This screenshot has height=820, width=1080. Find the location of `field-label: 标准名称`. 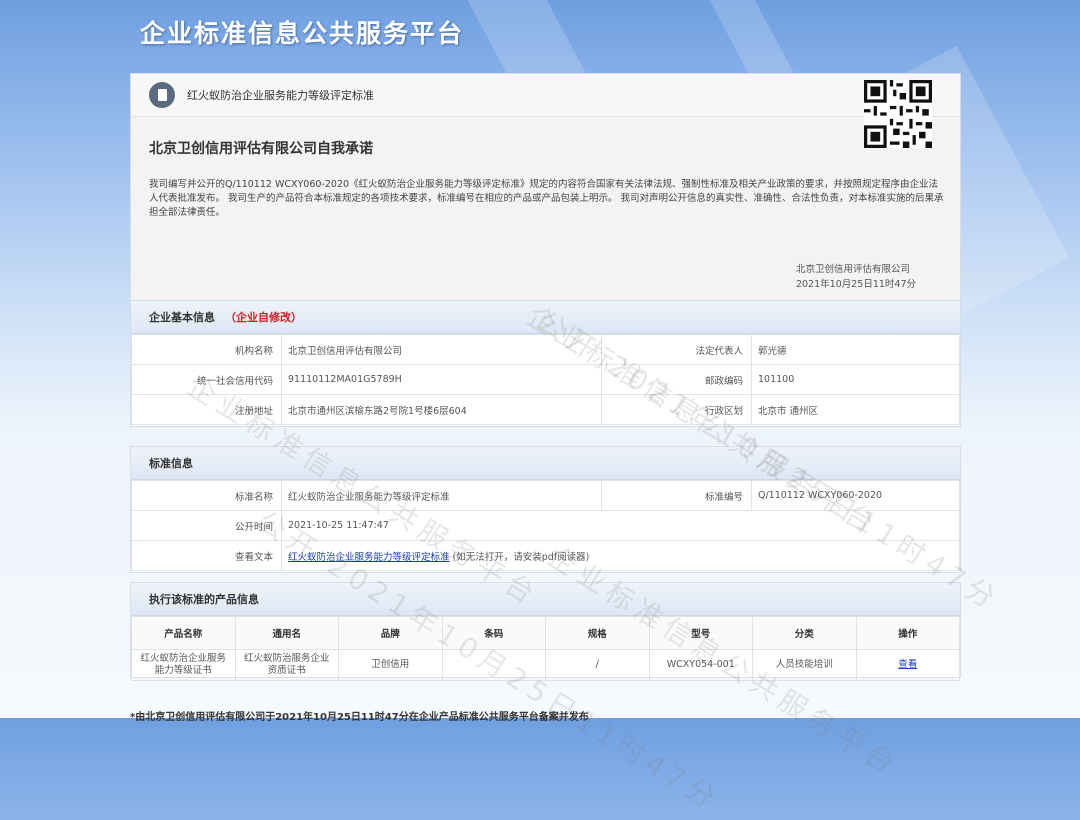

field-label: 标准名称 is located at coordinates (206, 495).